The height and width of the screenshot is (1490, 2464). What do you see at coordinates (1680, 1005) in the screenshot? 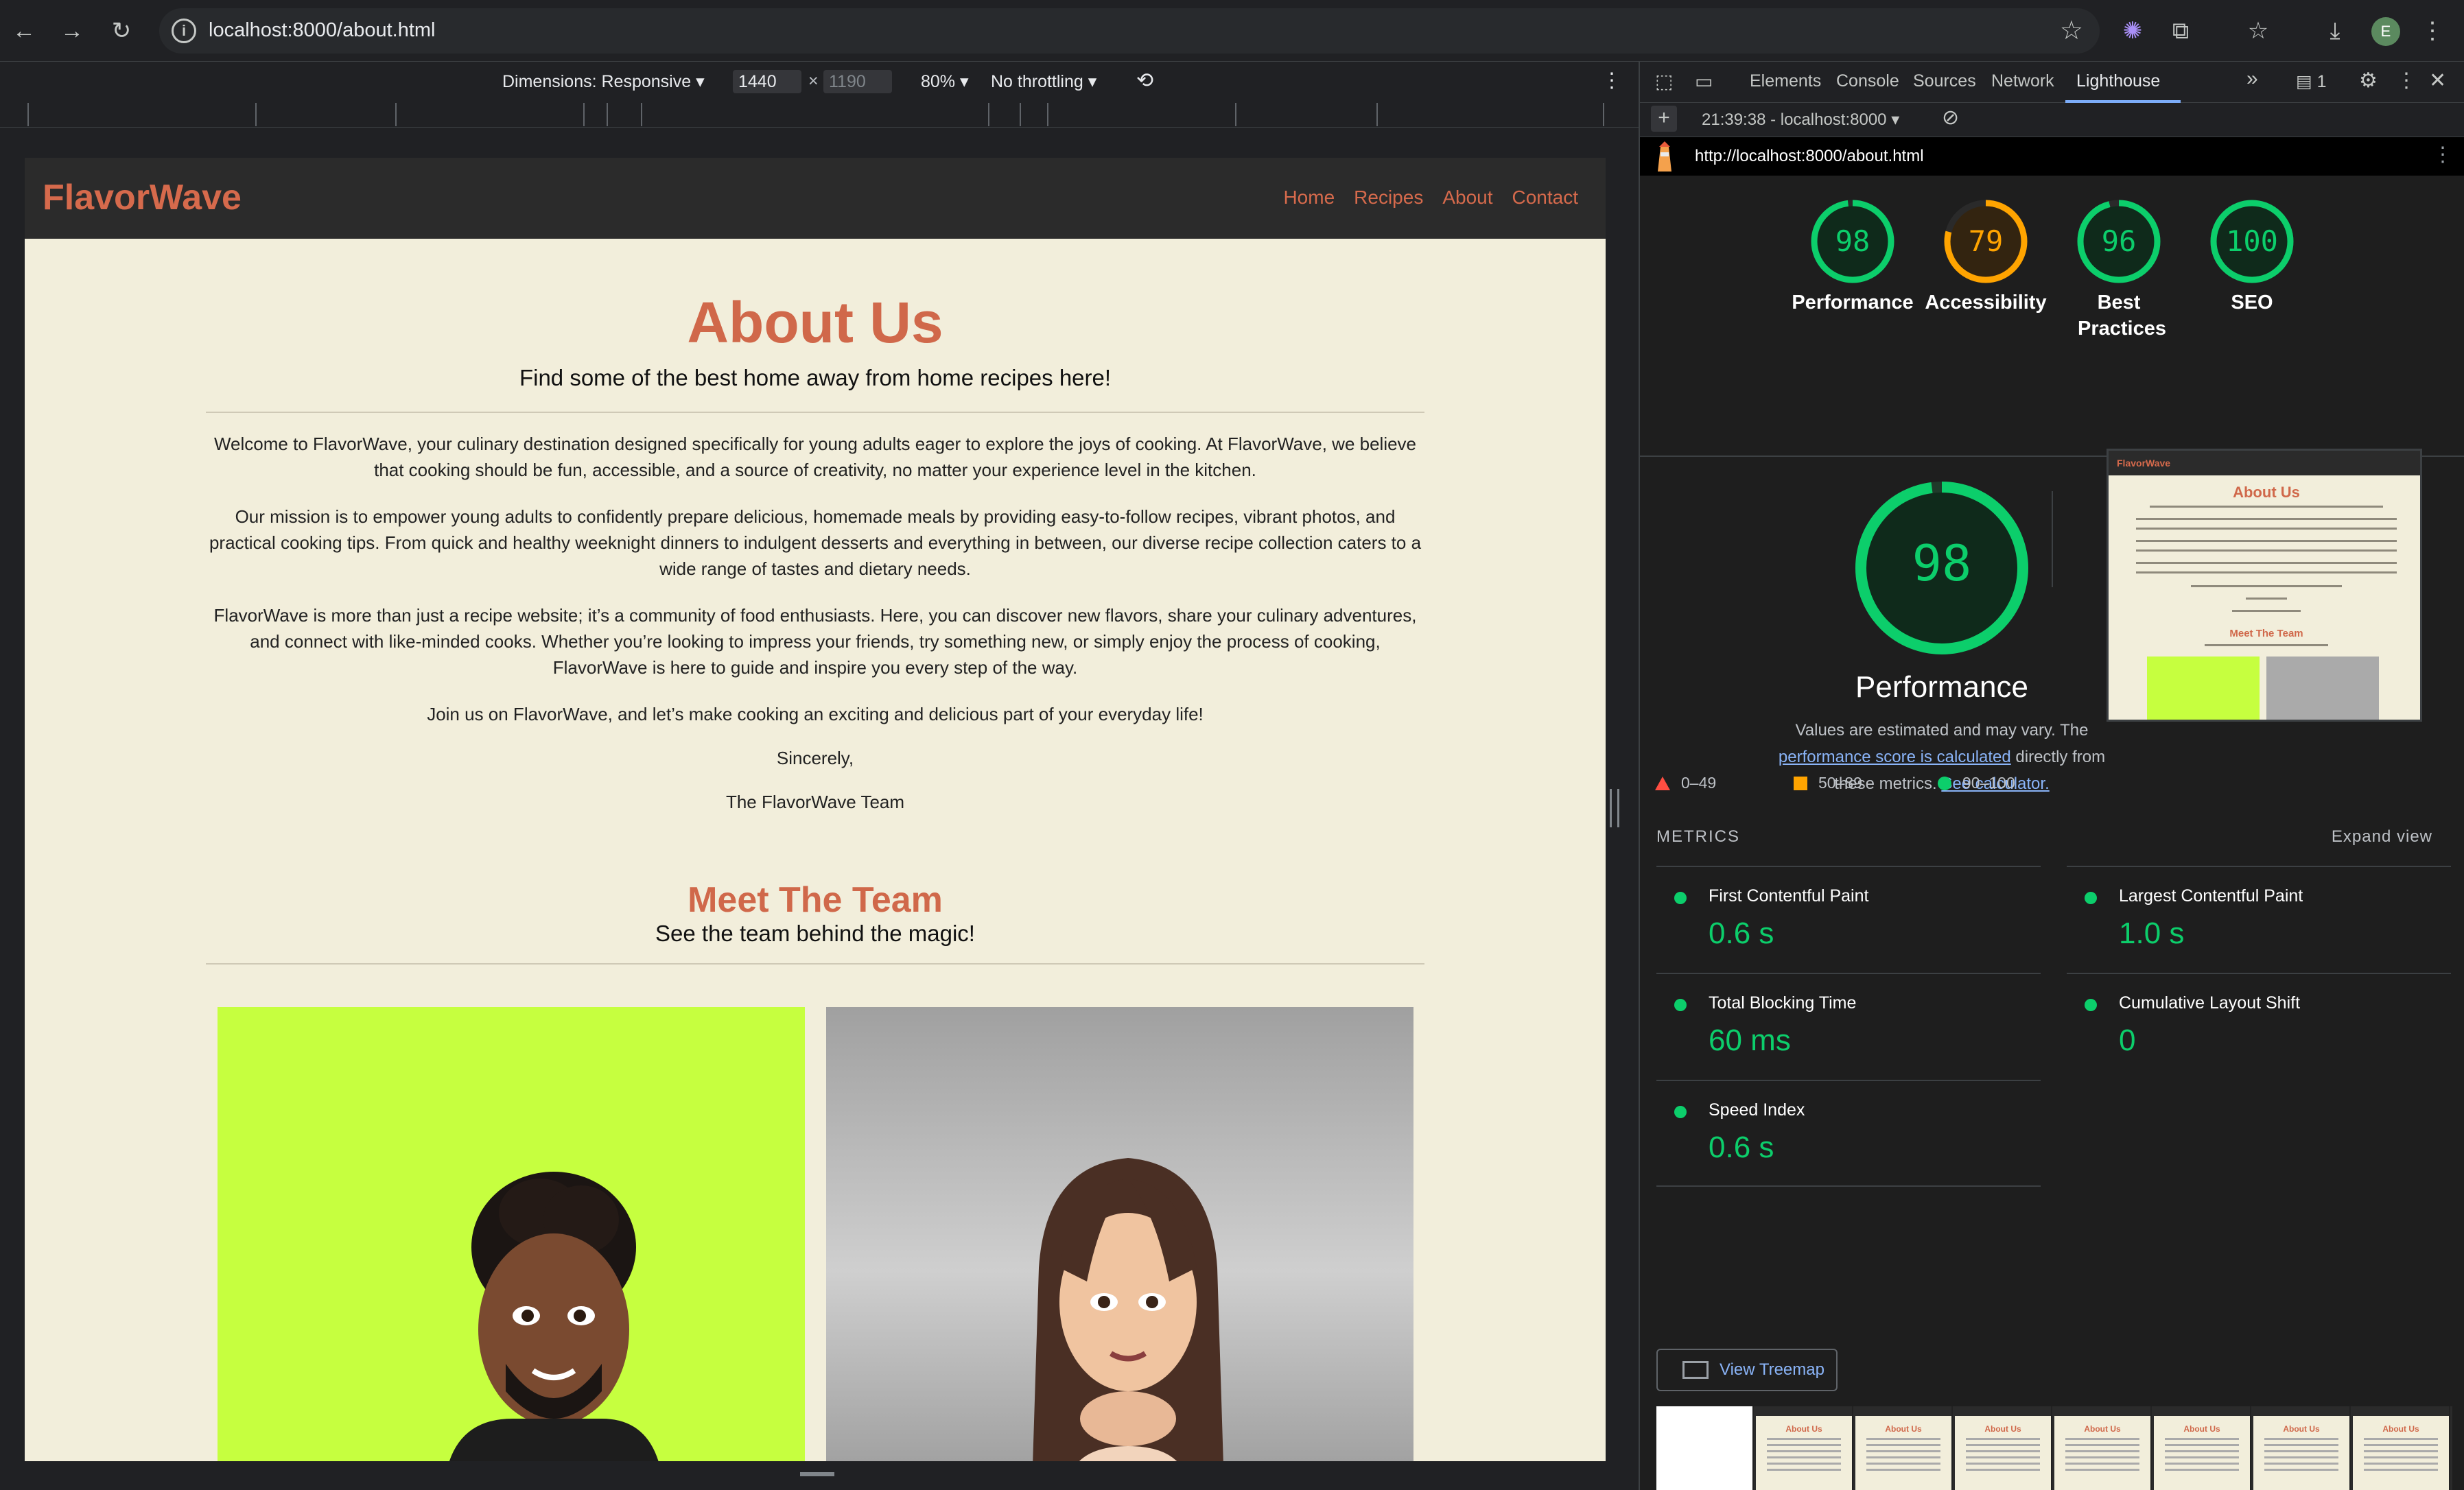
I see `pass-circle-icon` at bounding box center [1680, 1005].